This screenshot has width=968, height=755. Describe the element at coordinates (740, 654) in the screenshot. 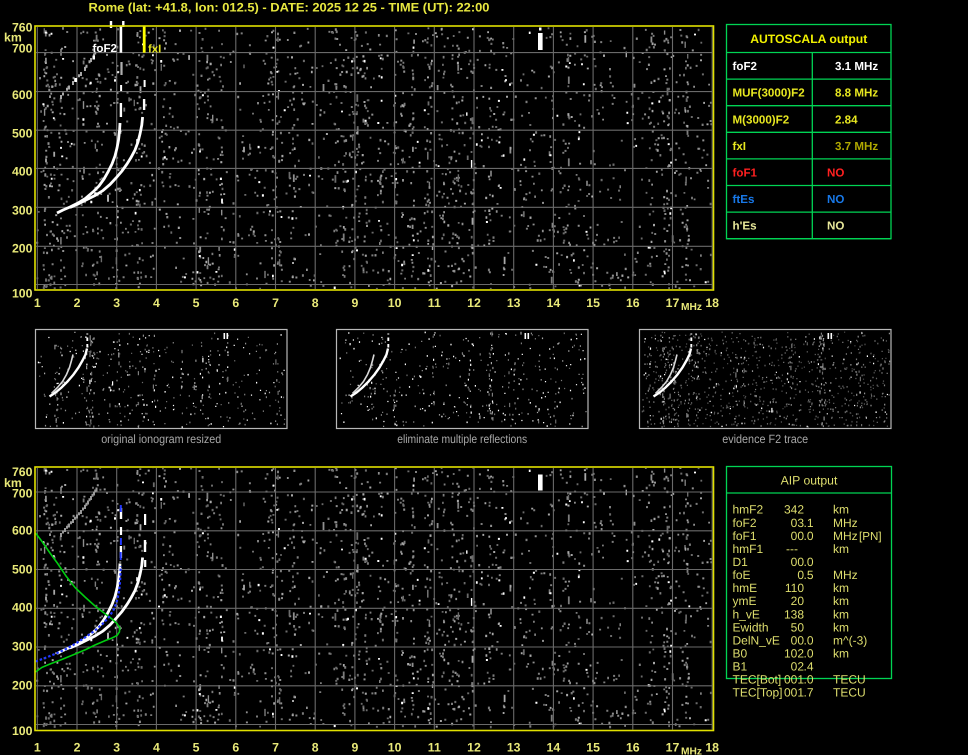

I see `svg-text: B0` at that location.